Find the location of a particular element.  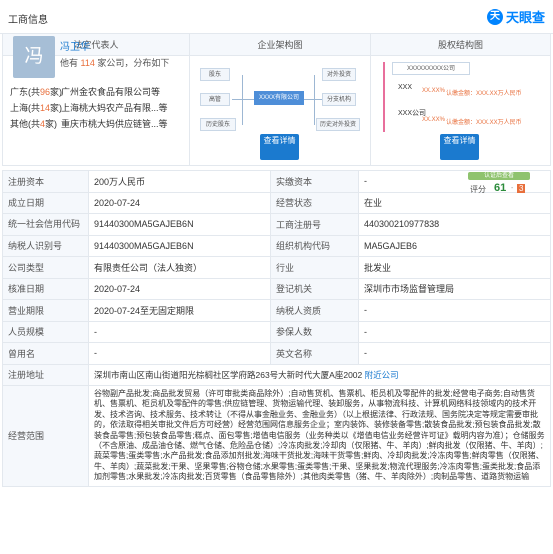

field-label: 注册地址 is located at coordinates (45, 374).